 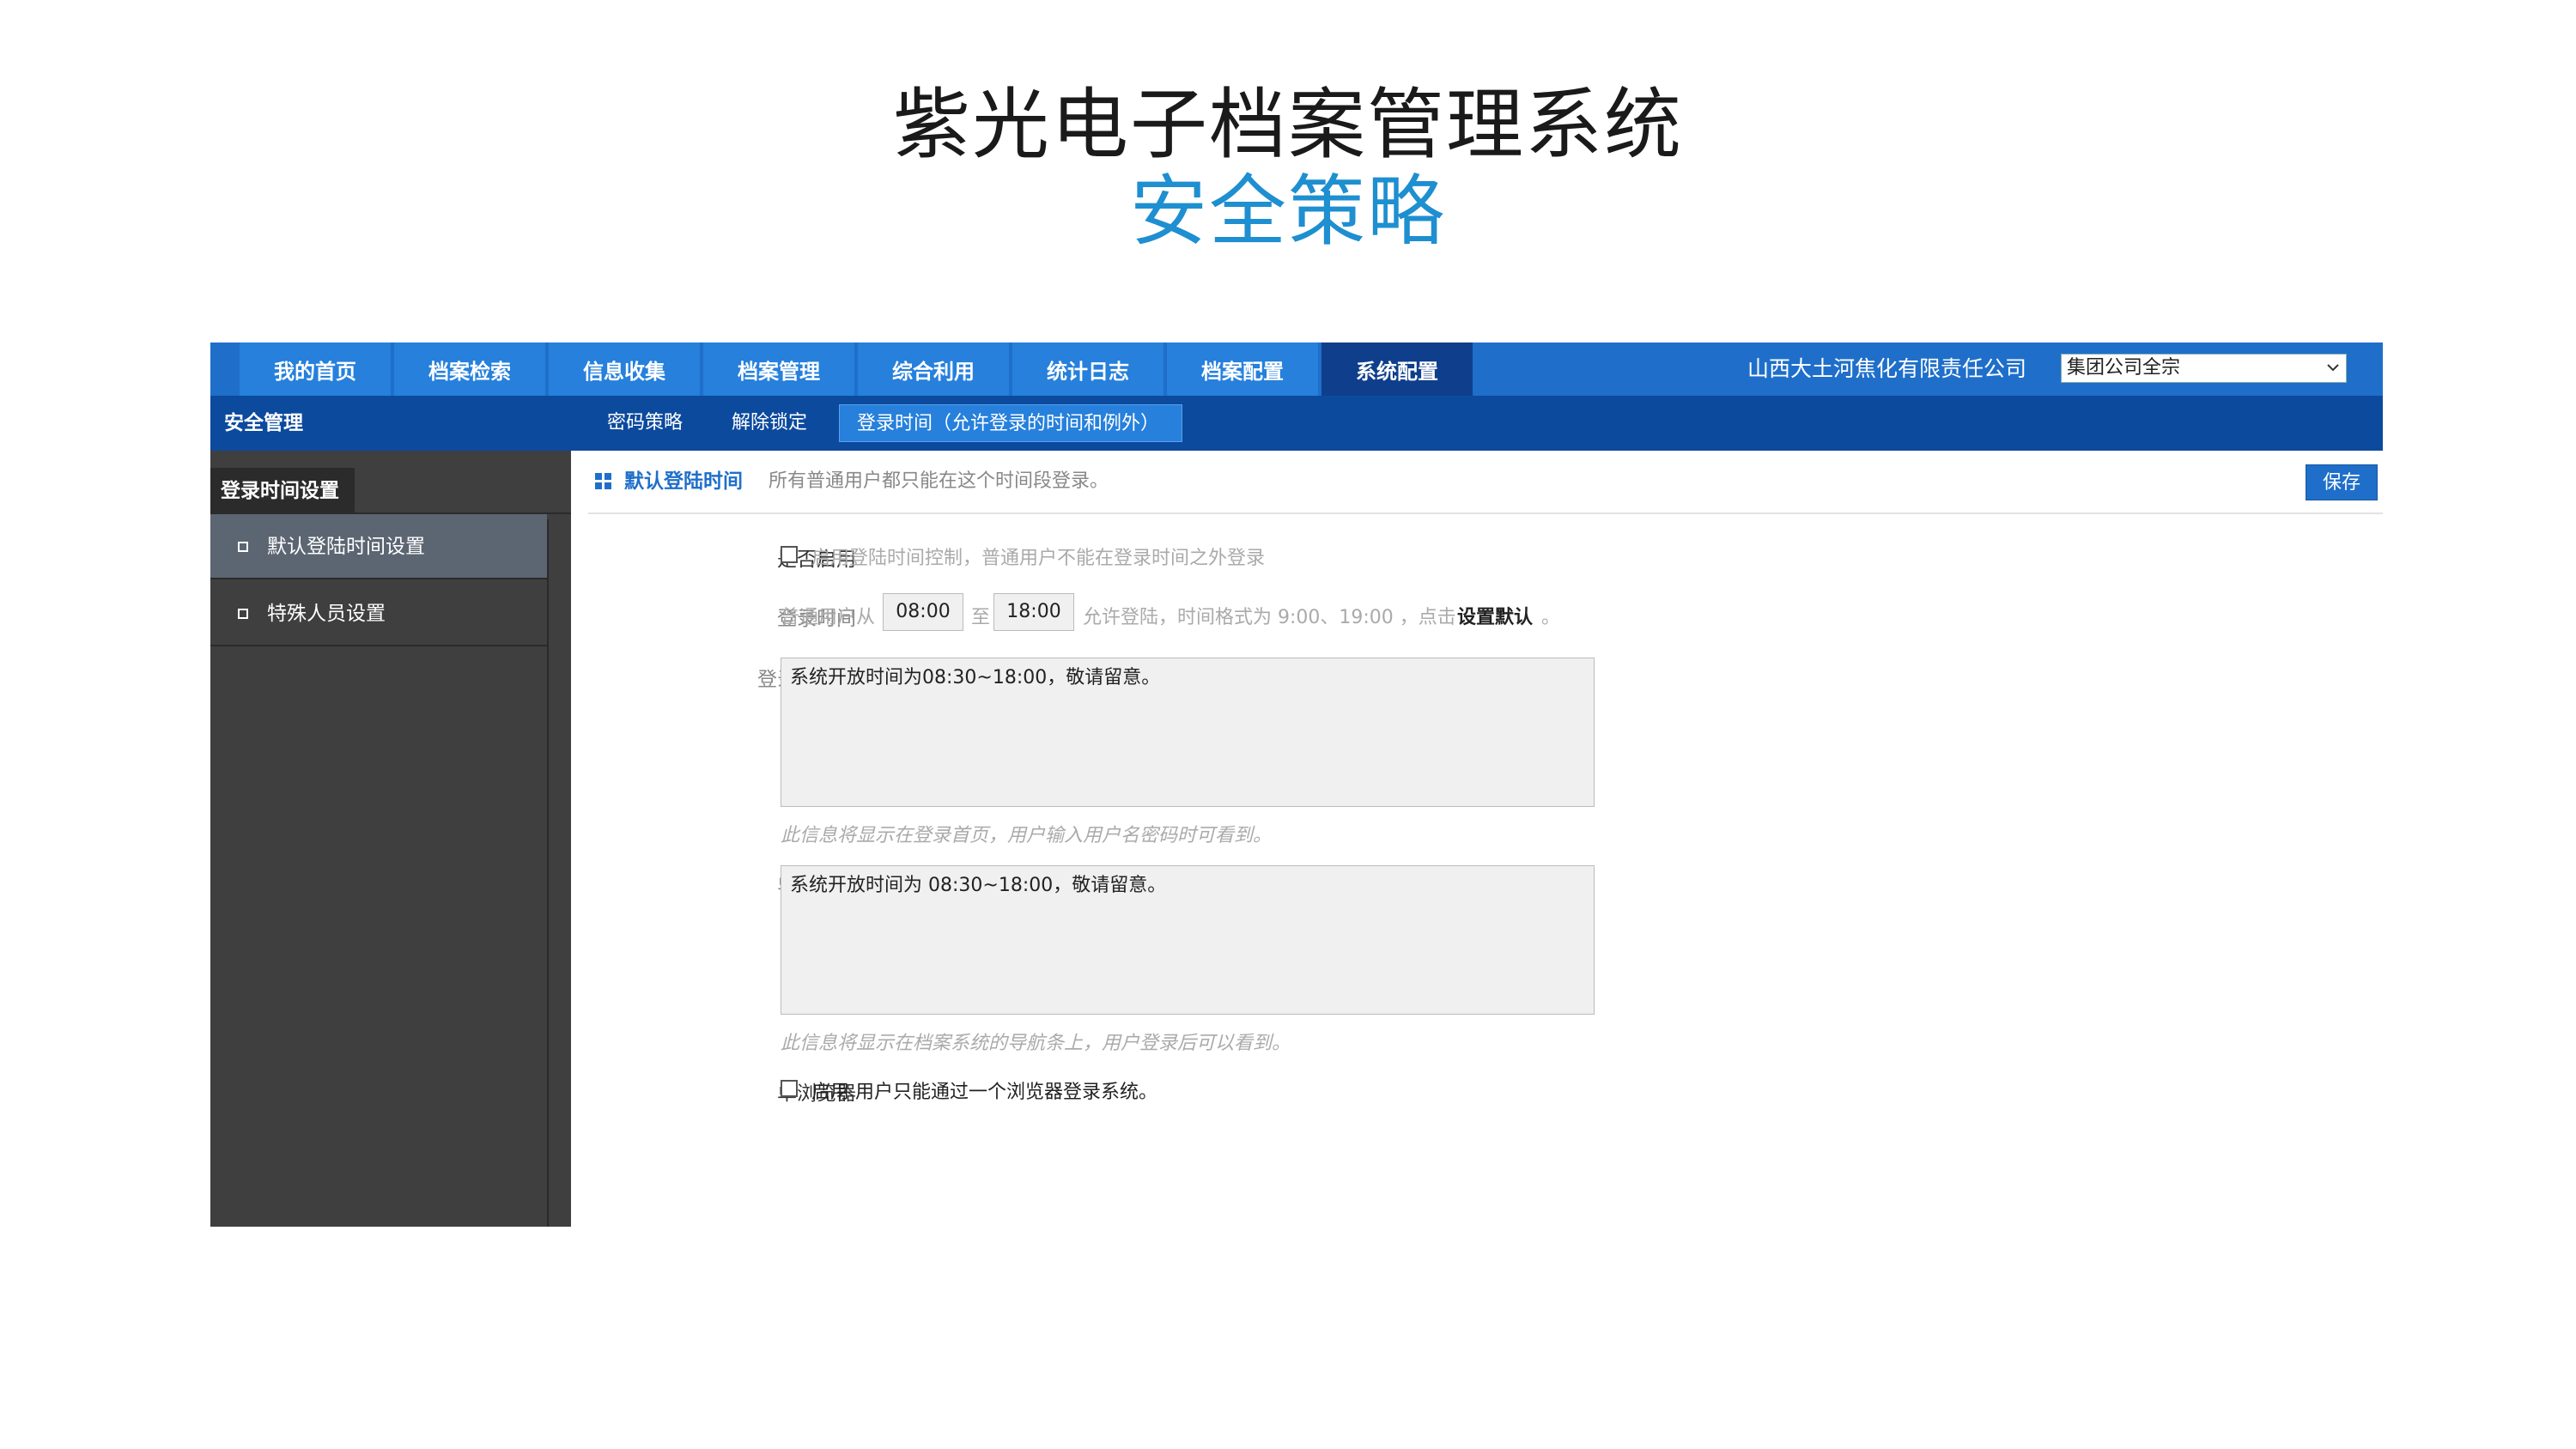 I want to click on login-time-prefix: 普通用户从, so click(x=828, y=617).